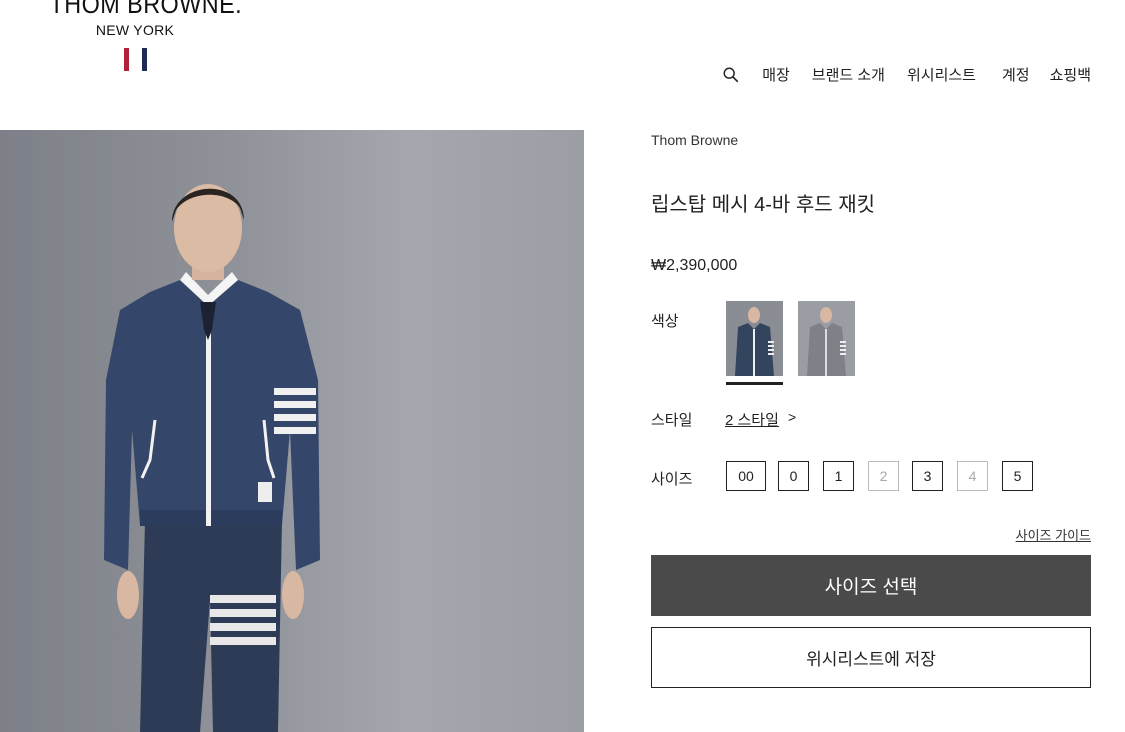 The image size is (1125, 732). Describe the element at coordinates (1070, 74) in the screenshot. I see `nav-shopping-bag: 쇼핑백` at that location.